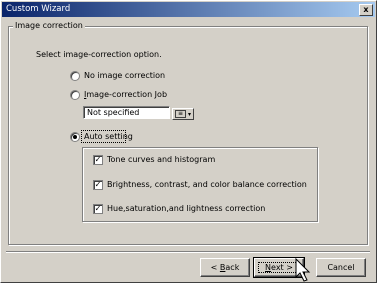  What do you see at coordinates (75, 95) in the screenshot?
I see `radio-correction-job` at bounding box center [75, 95].